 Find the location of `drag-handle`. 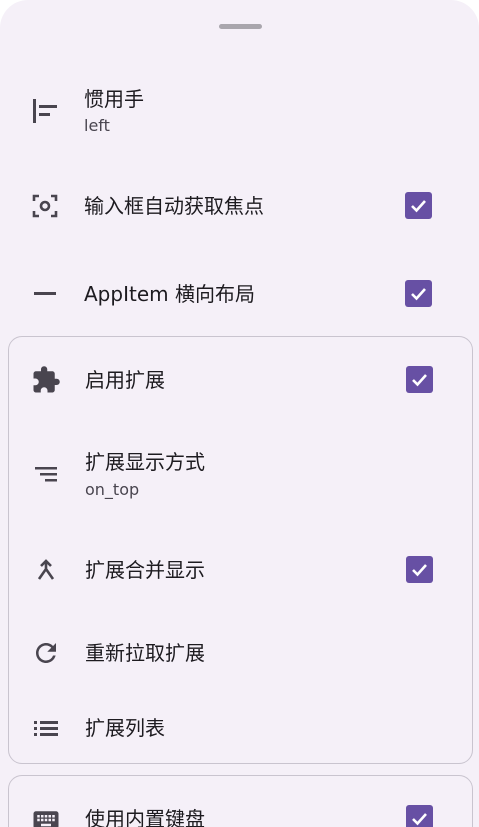

drag-handle is located at coordinates (240, 26).